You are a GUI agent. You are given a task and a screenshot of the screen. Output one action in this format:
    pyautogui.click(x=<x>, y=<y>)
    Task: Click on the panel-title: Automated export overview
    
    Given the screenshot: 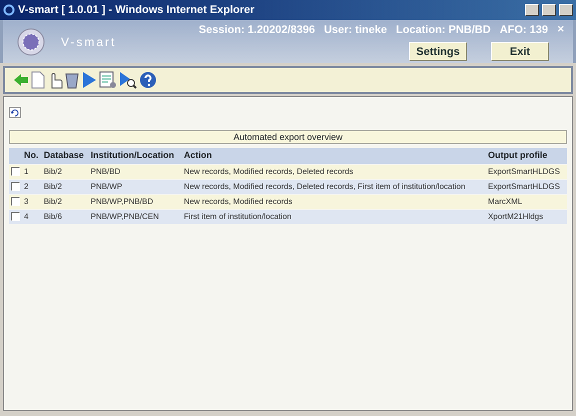 What is the action you would take?
    pyautogui.click(x=288, y=137)
    